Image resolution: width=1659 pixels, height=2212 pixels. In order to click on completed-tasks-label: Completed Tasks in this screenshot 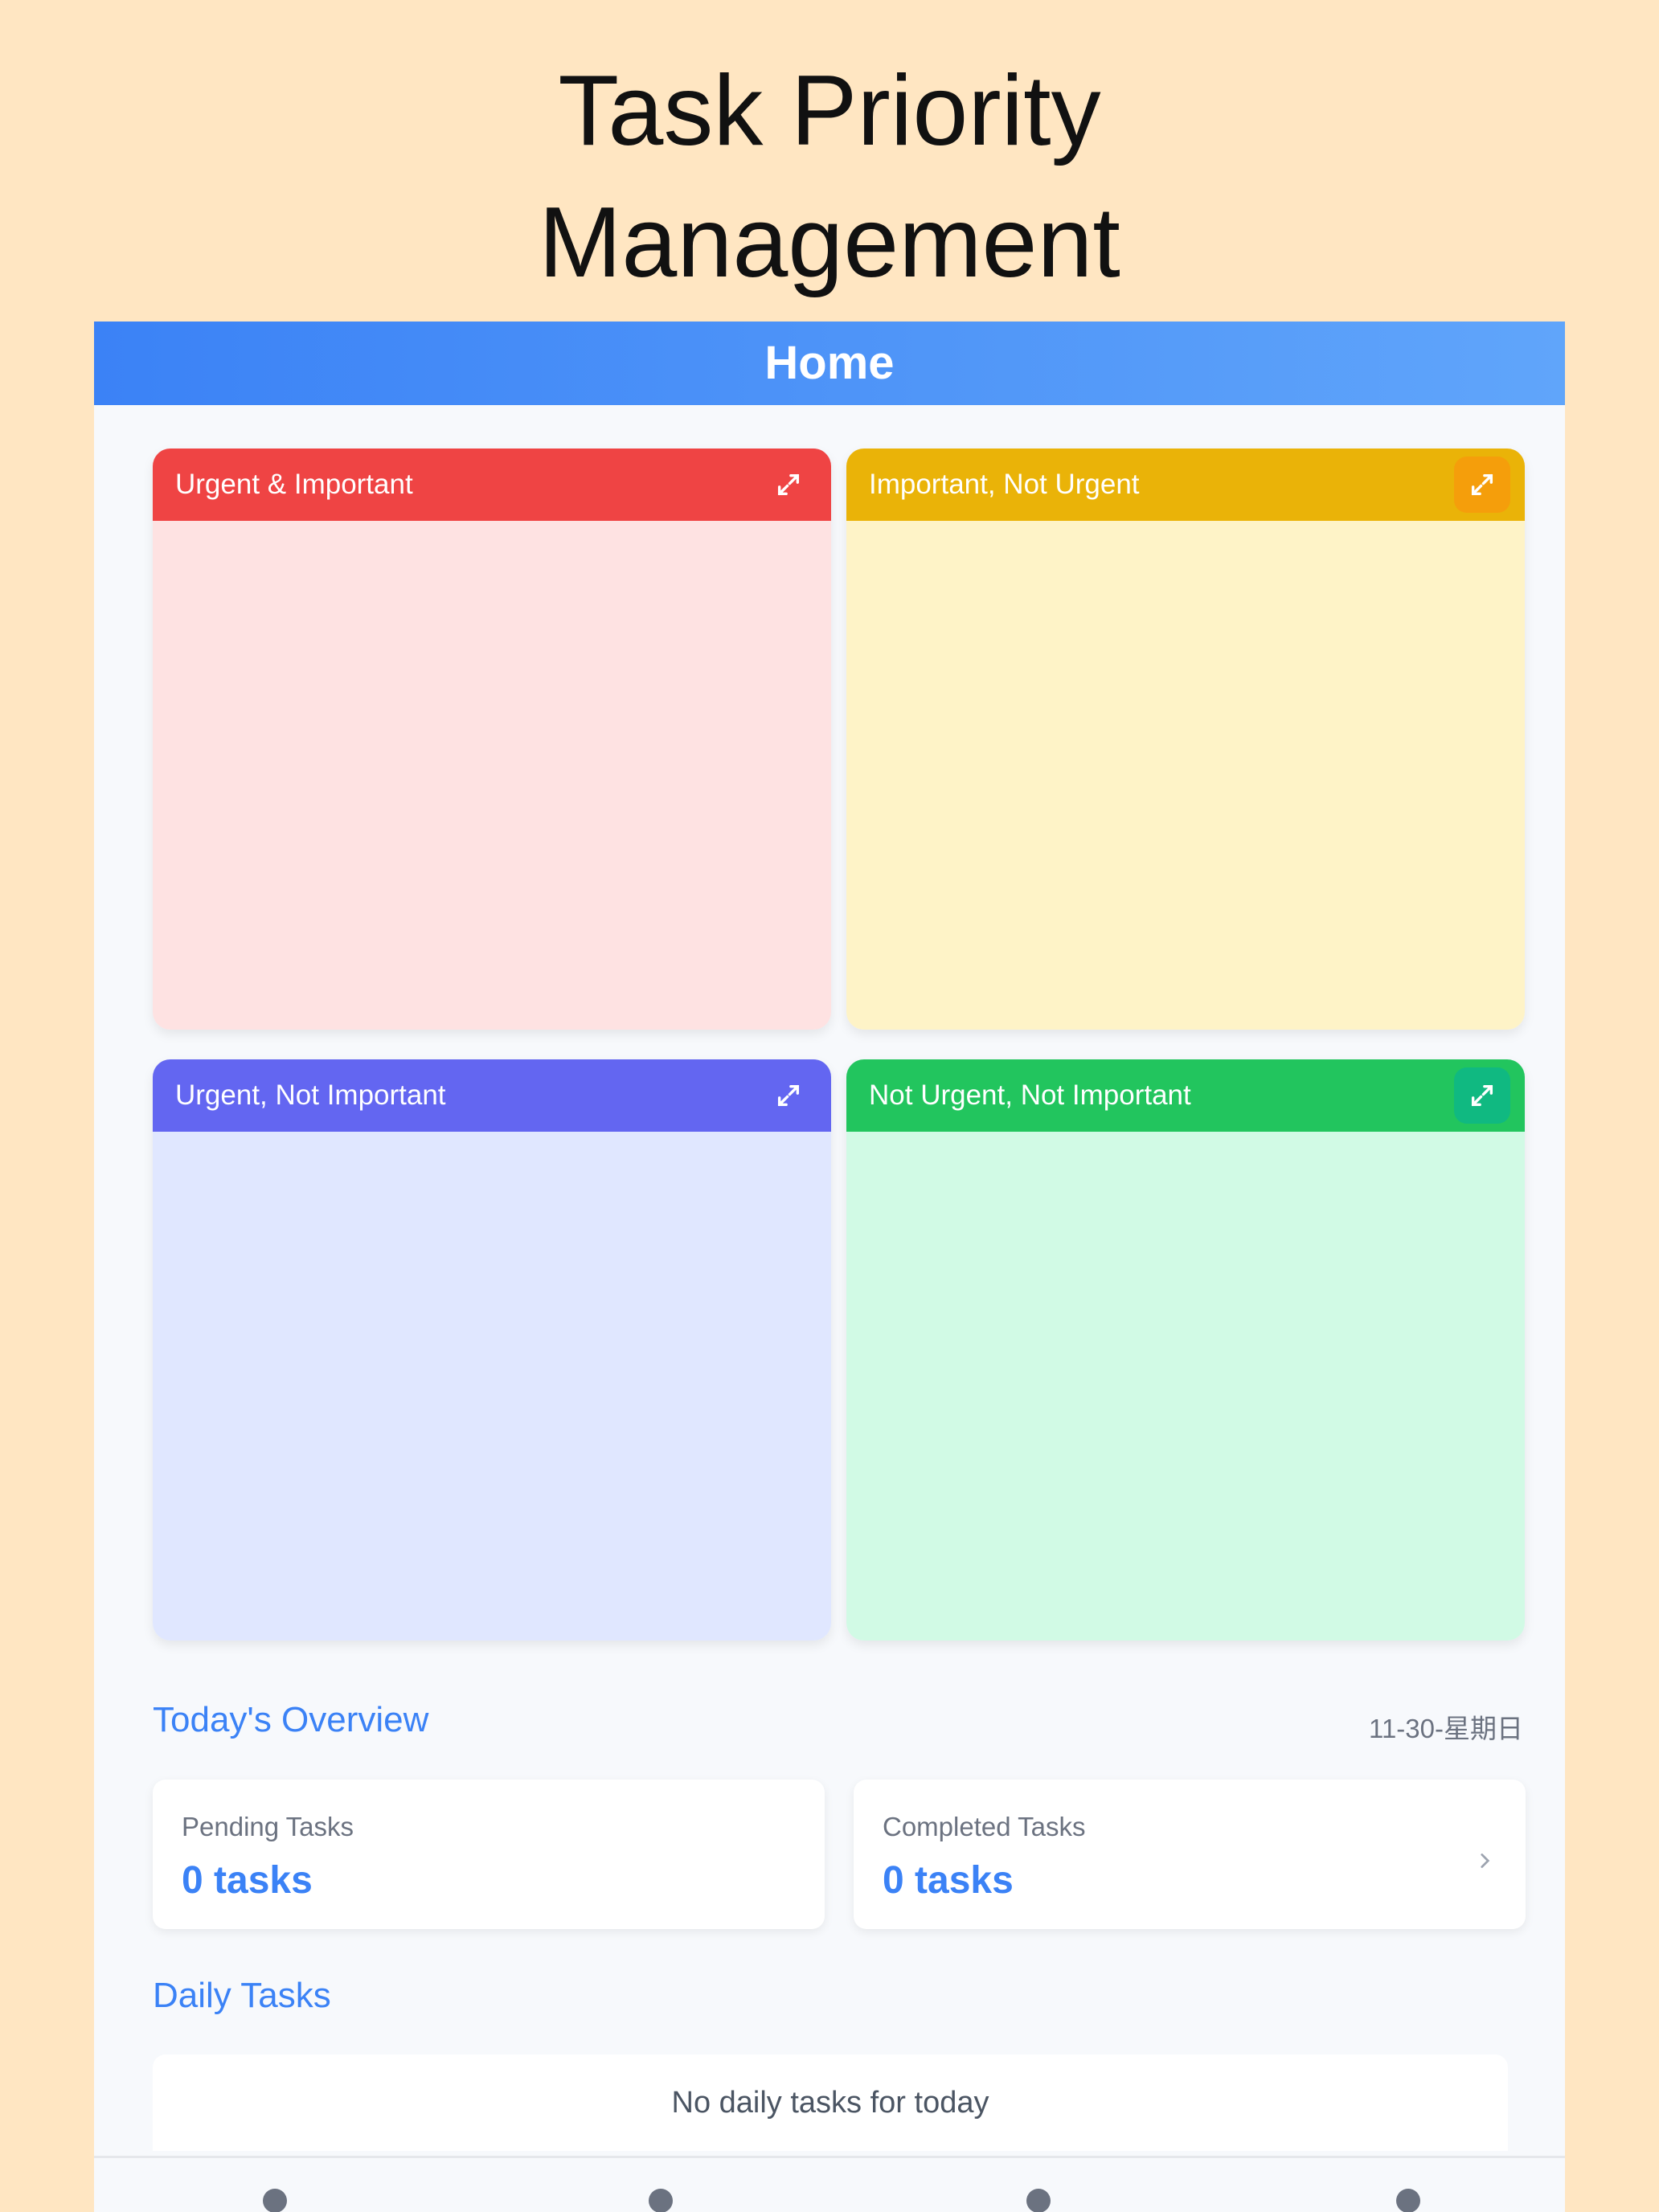, I will do `click(984, 1827)`.